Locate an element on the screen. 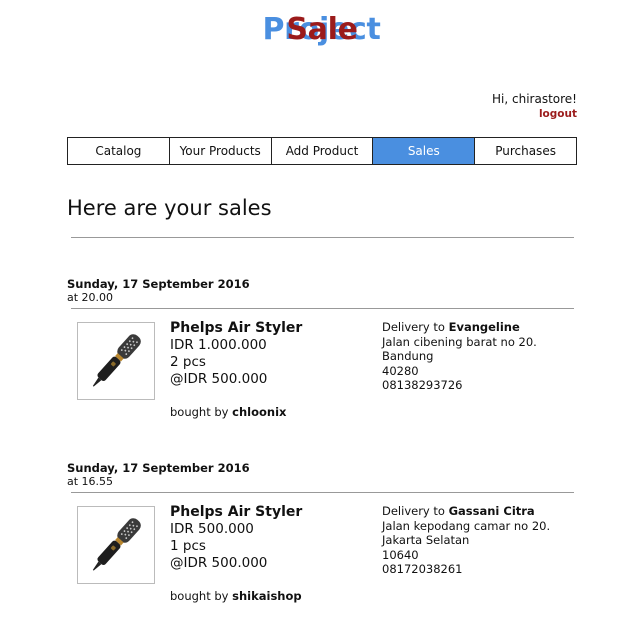 The width and height of the screenshot is (643, 636). product-quantity: 2 pcs is located at coordinates (188, 362).